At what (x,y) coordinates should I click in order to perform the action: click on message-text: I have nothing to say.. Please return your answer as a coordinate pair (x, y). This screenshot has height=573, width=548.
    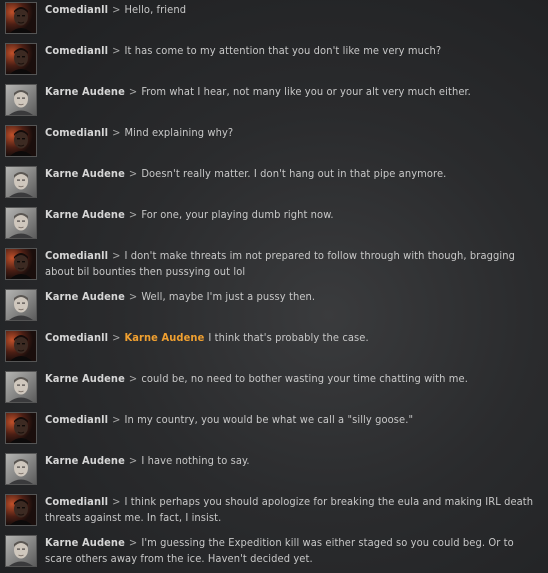
    Looking at the image, I should click on (195, 460).